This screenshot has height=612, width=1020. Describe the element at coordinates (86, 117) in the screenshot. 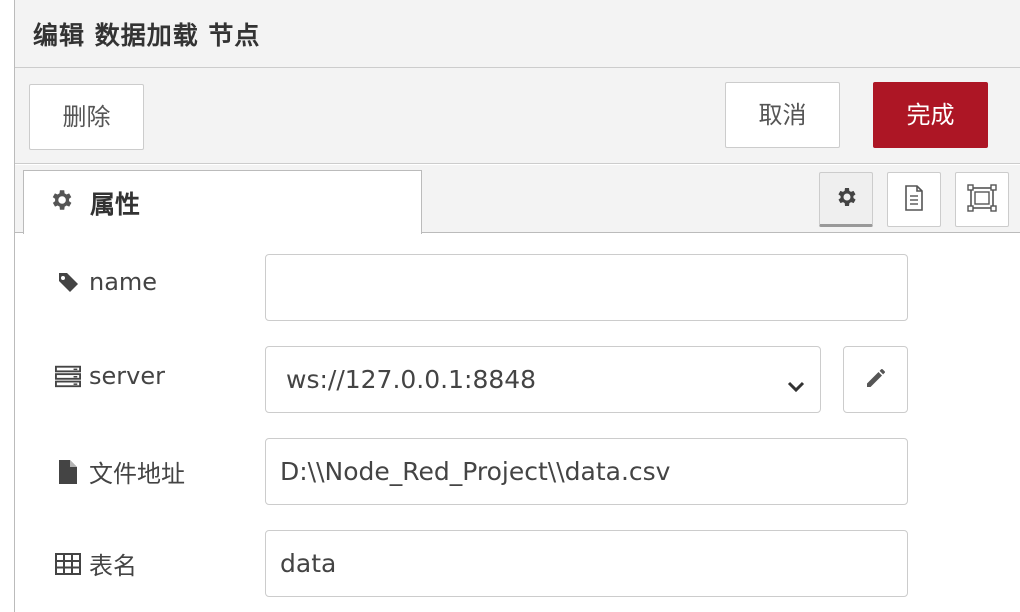

I see `delete-button: 删除` at that location.